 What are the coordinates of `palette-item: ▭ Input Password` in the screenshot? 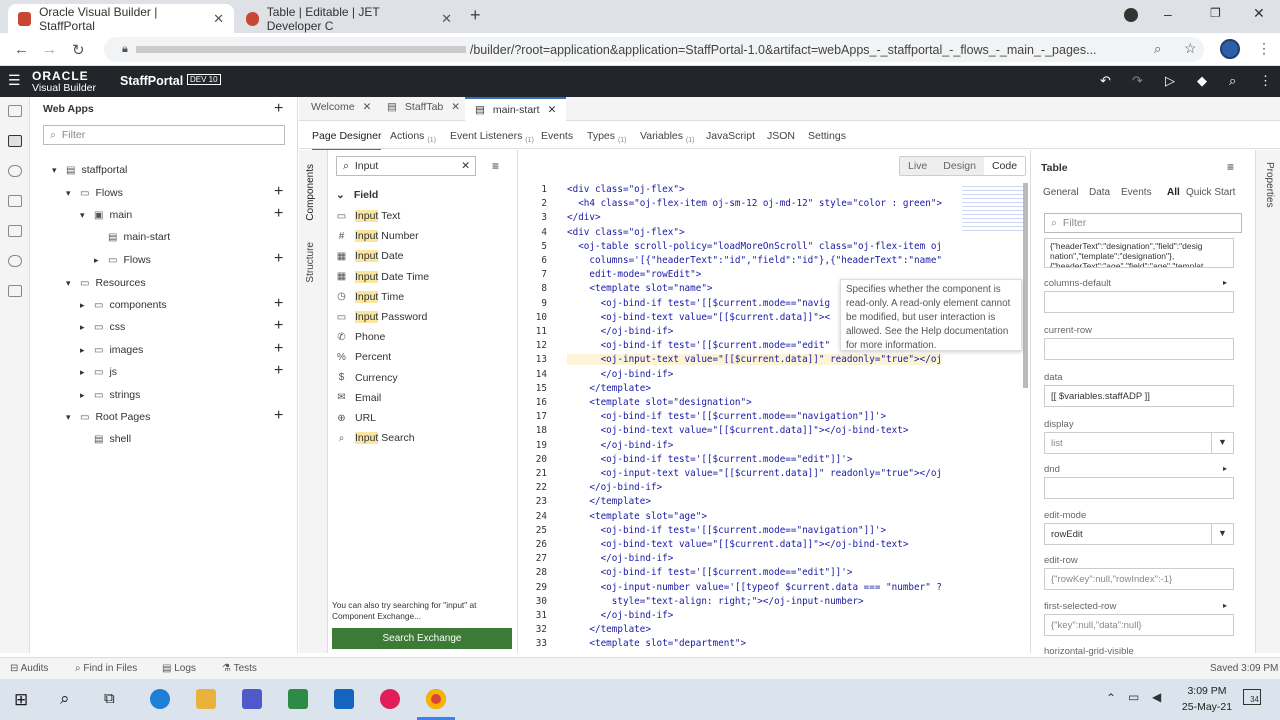 It's located at (381, 317).